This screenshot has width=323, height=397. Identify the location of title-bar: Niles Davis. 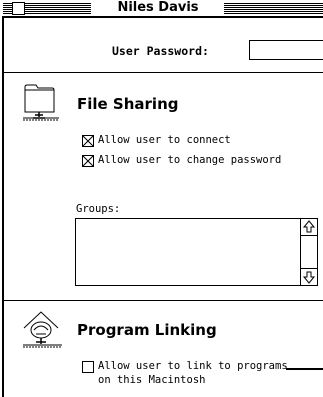
(162, 9).